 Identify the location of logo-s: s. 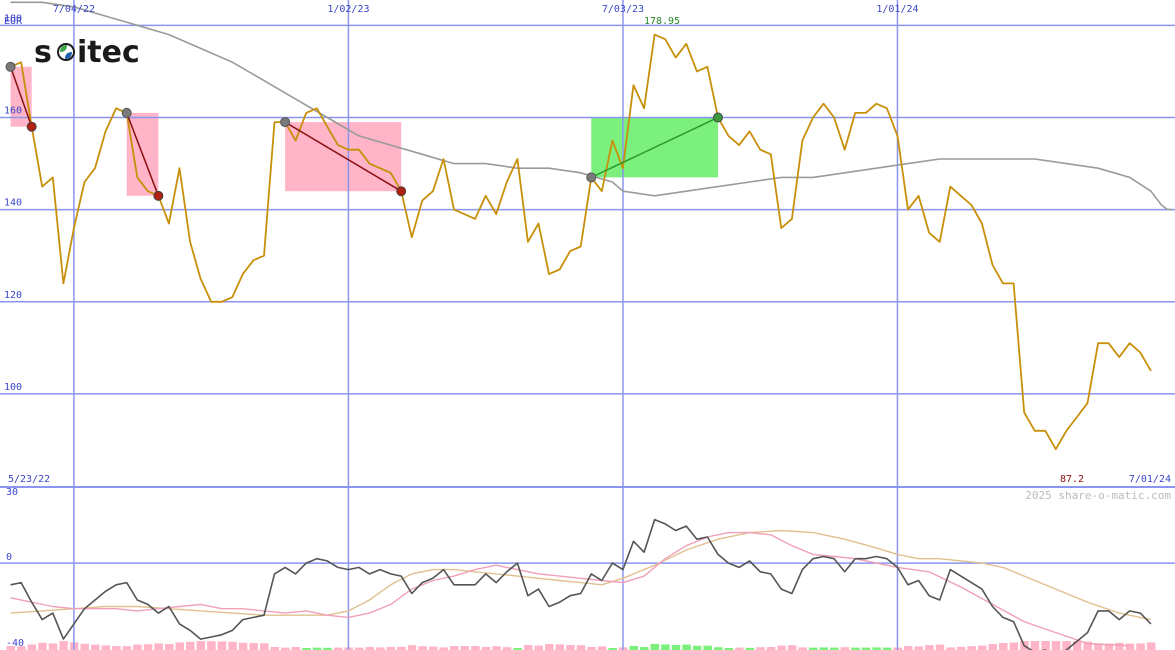
(43, 52).